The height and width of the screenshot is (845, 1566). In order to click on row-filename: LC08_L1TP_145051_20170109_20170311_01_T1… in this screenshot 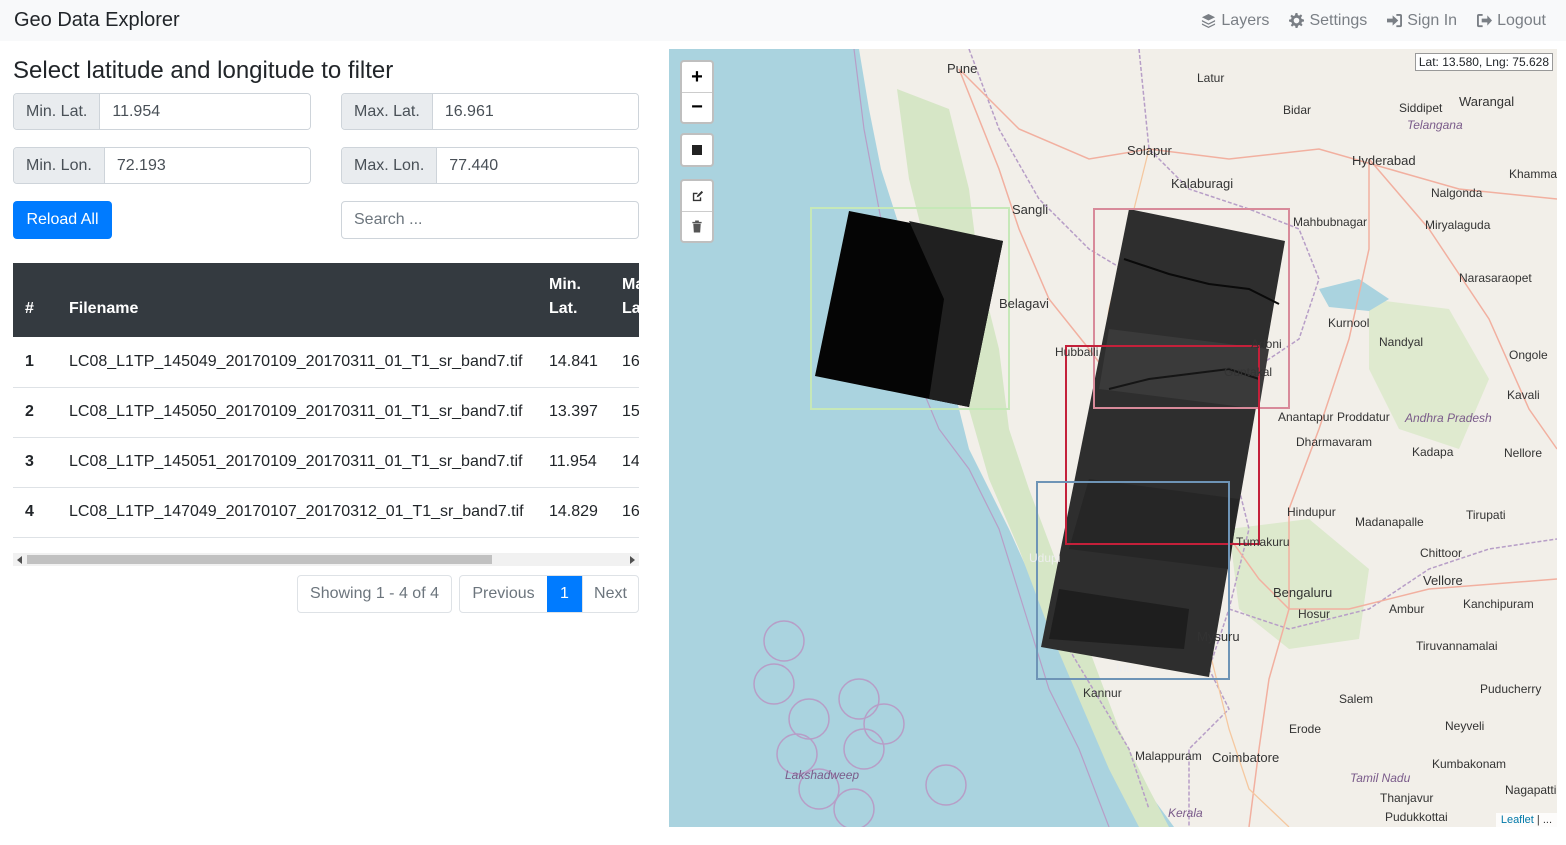, I will do `click(297, 462)`.